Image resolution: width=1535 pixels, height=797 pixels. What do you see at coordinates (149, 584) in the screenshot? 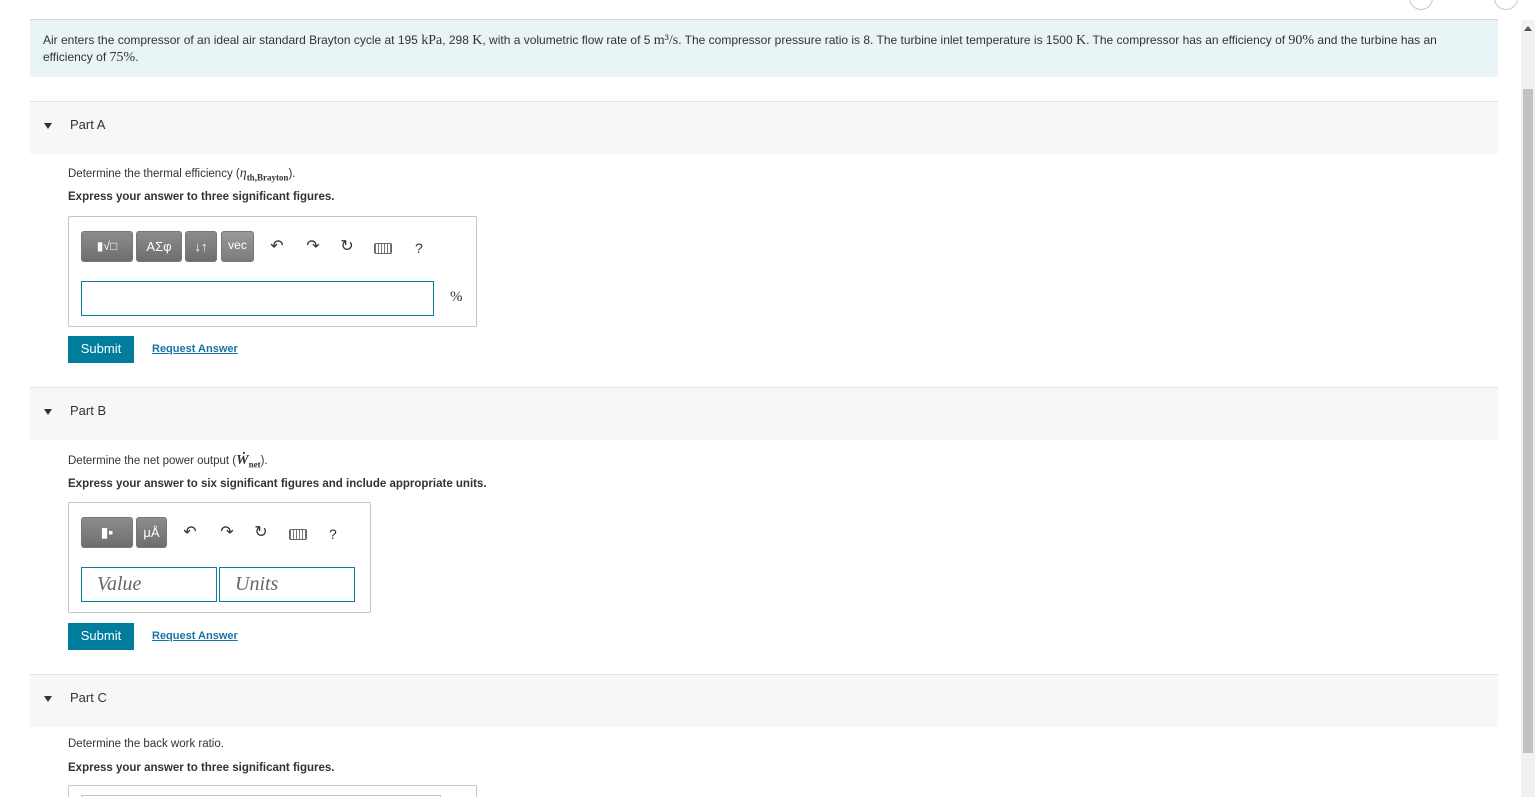
I see `value-input: Value` at bounding box center [149, 584].